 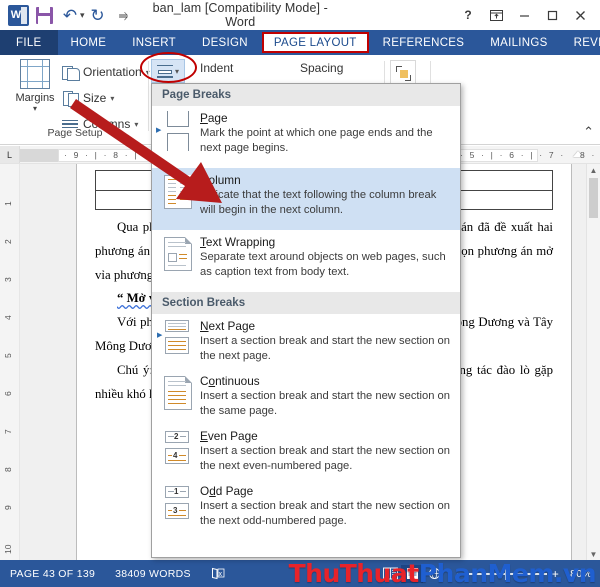 What do you see at coordinates (176, 491) in the screenshot?
I see `odd-page-badge-top: 1` at bounding box center [176, 491].